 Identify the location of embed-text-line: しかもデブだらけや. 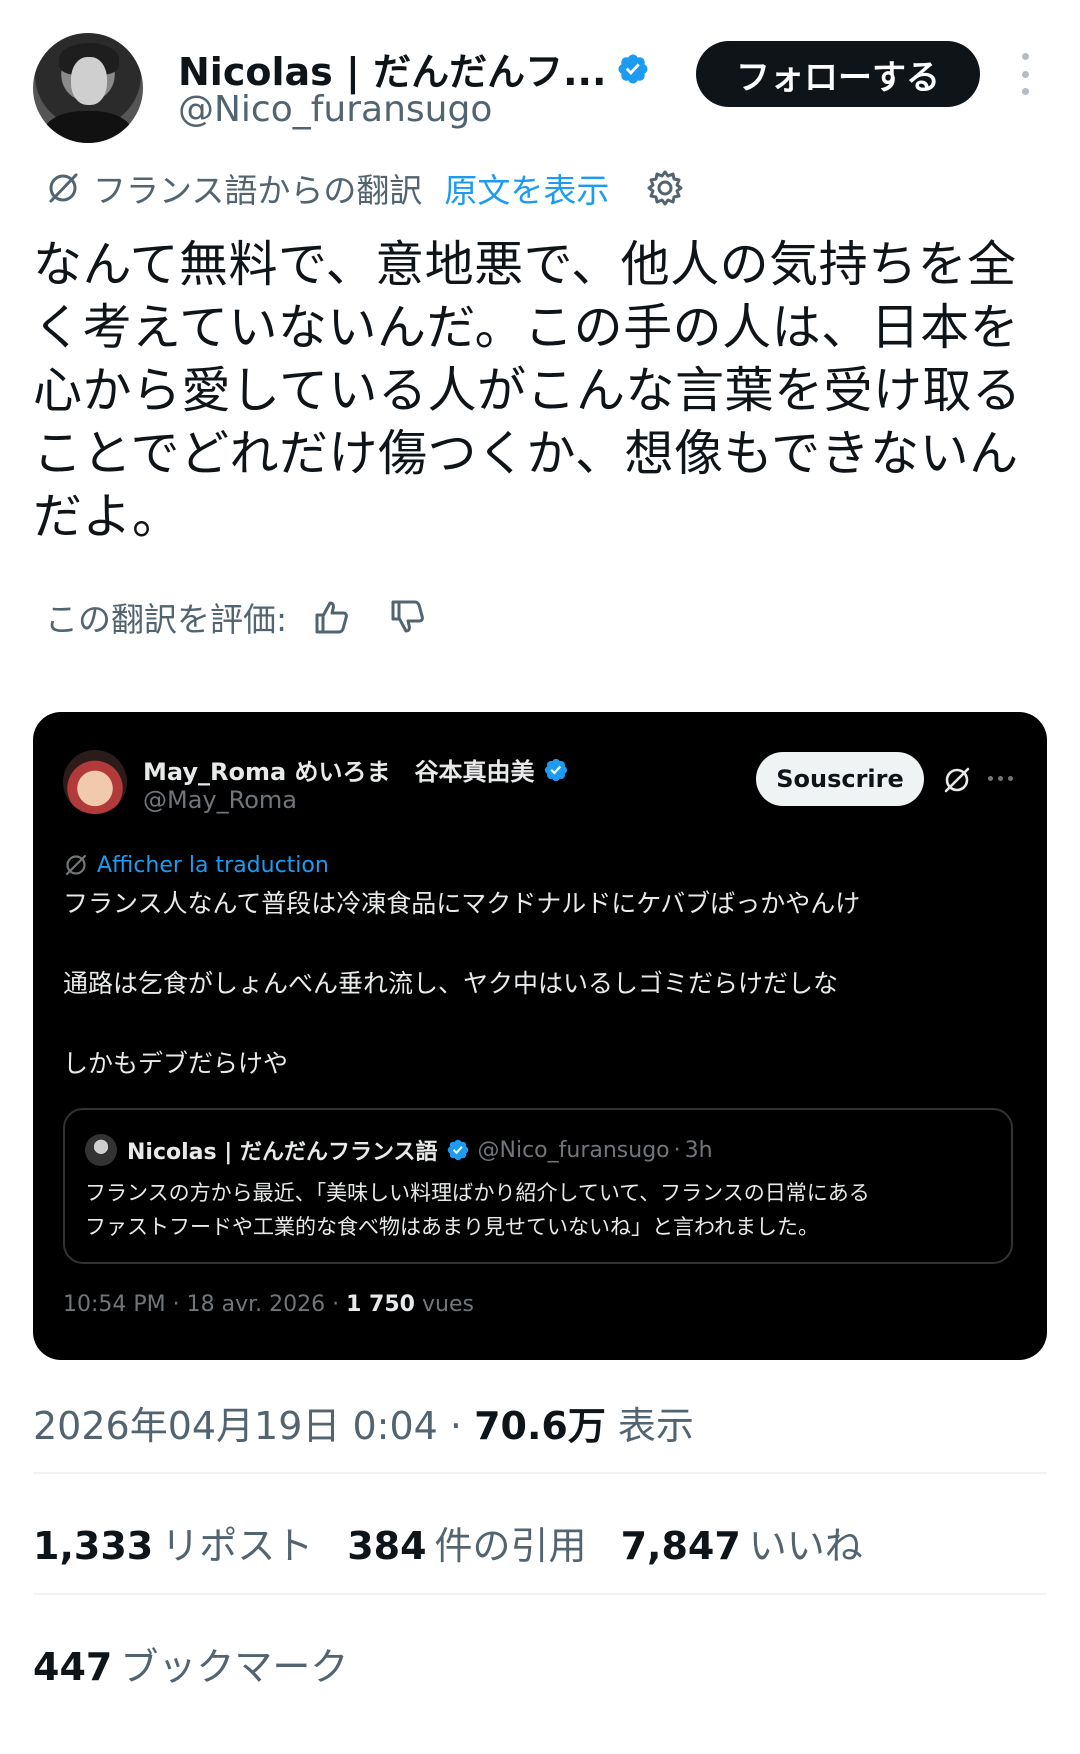
(176, 1063).